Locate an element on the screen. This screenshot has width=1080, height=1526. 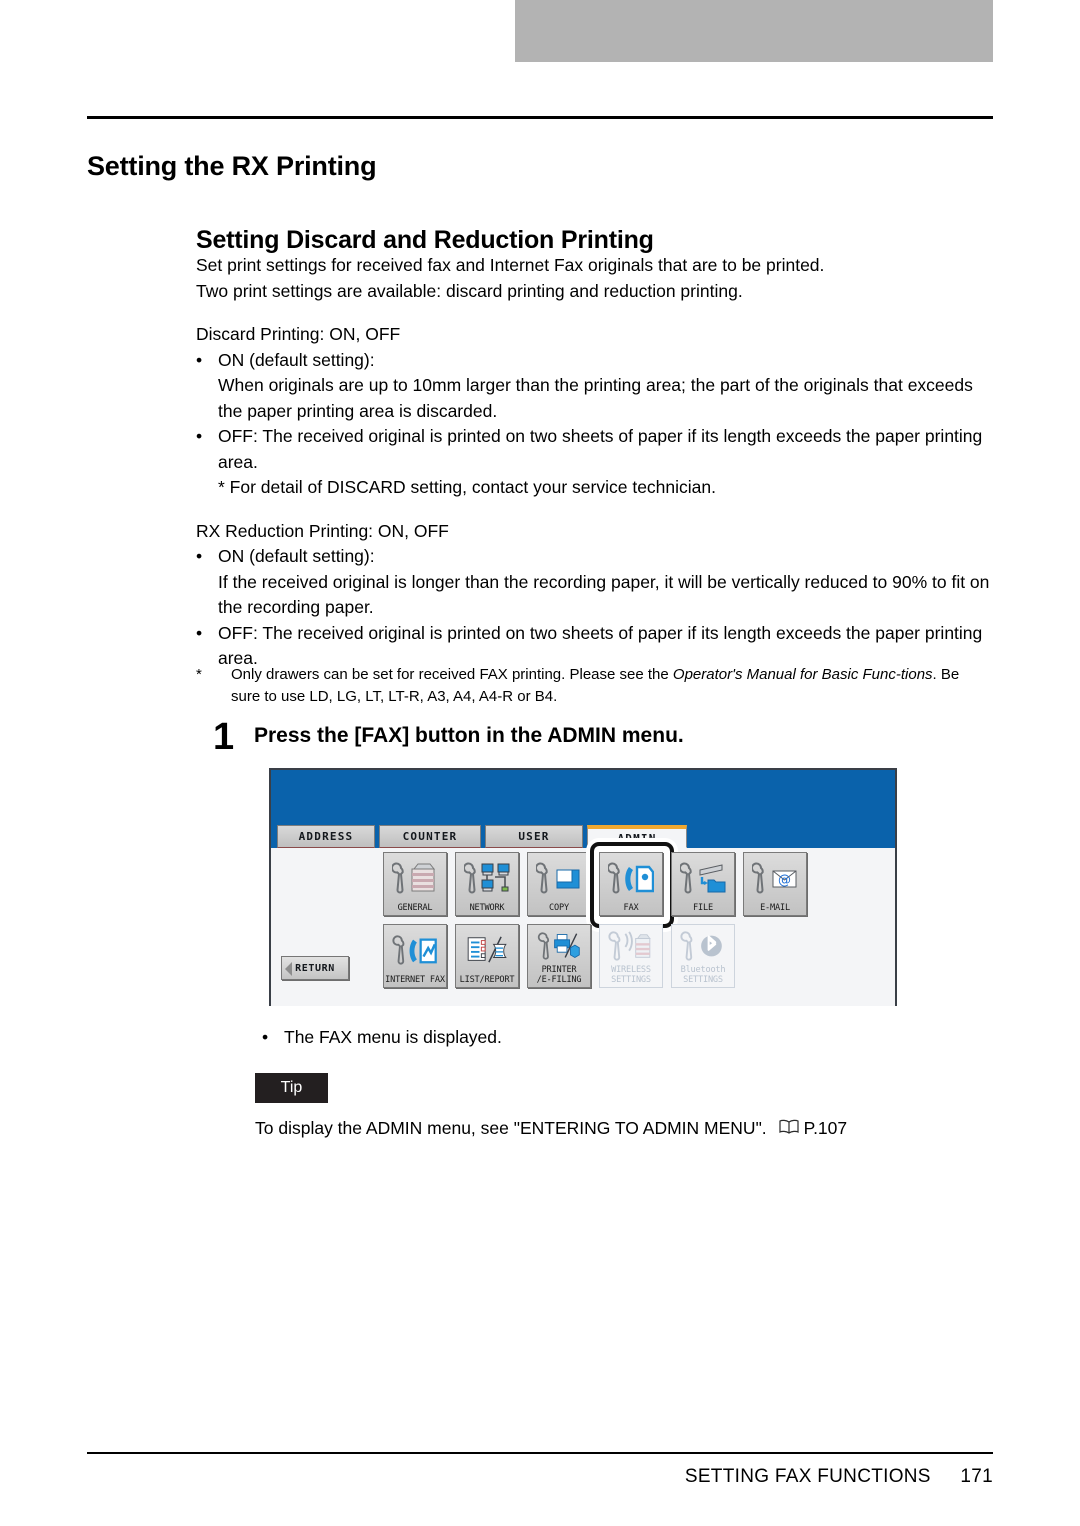
lcd-return-button: RETURN is located at coordinates (315, 968).